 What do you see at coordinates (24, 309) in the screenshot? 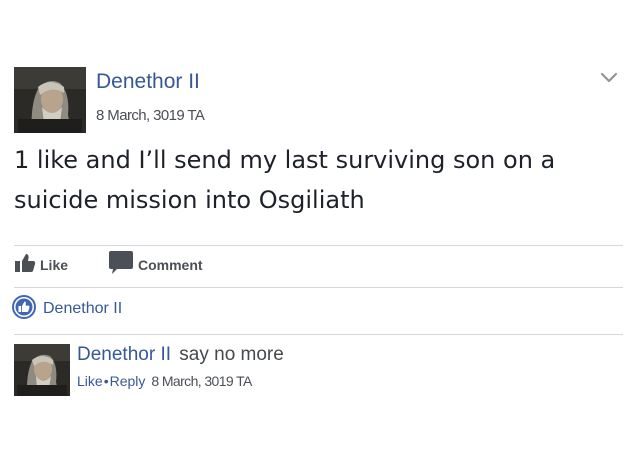
I see `like-reaction-icon` at bounding box center [24, 309].